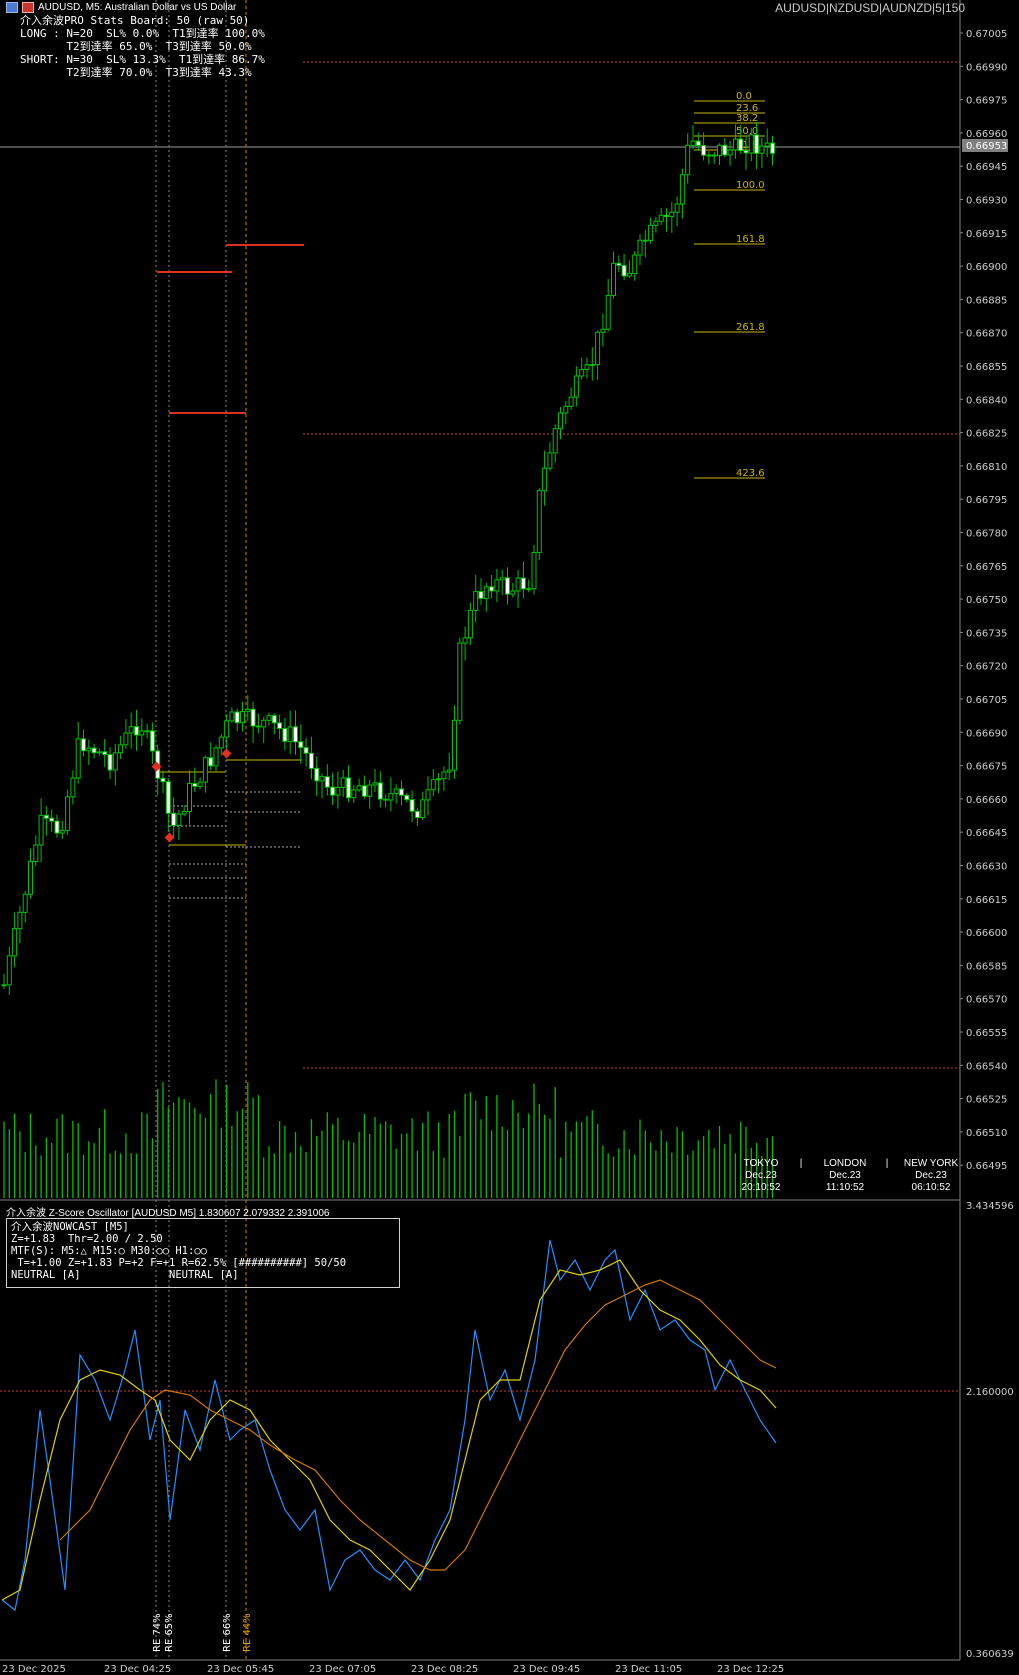  I want to click on price-label: 0.66615, so click(986, 900).